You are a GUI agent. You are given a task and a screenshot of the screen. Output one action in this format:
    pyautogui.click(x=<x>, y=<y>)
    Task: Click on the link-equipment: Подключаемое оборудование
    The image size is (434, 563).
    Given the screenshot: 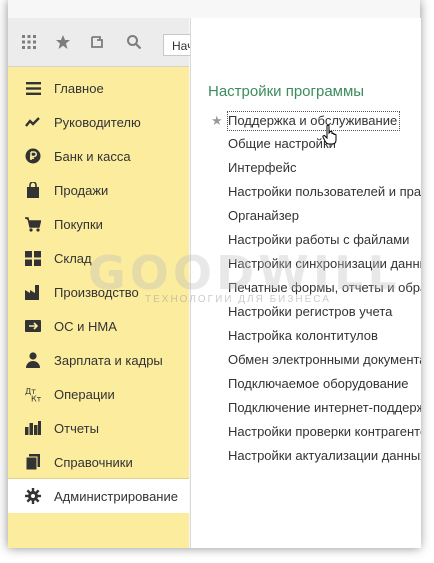 What is the action you would take?
    pyautogui.click(x=318, y=384)
    